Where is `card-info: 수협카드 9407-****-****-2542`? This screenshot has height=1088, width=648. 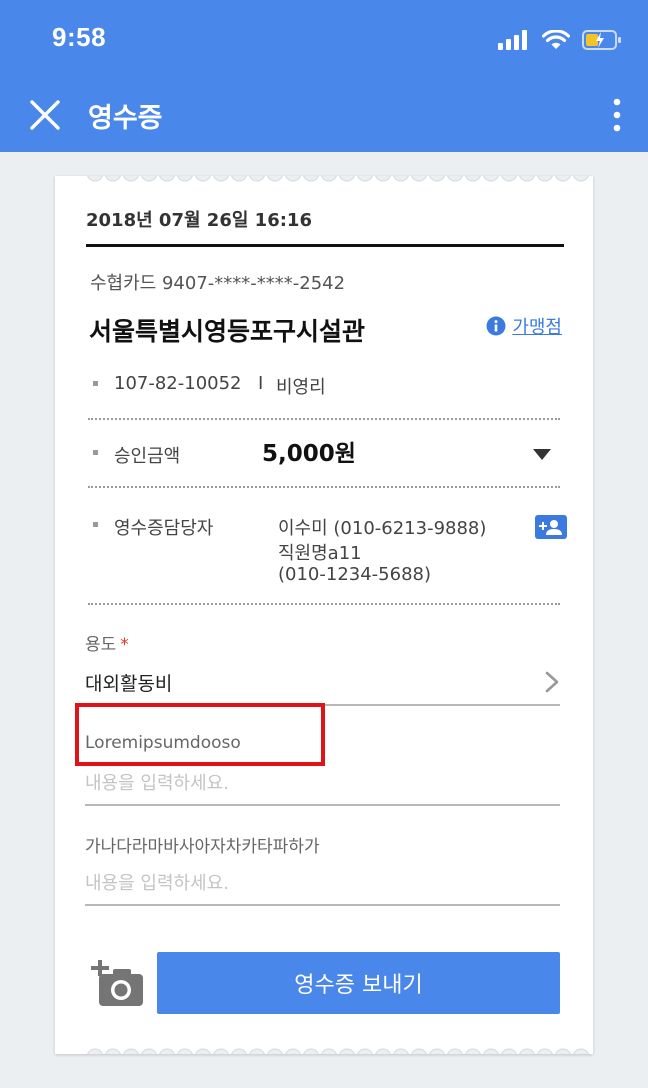 card-info: 수협카드 9407-****-****-2542 is located at coordinates (218, 283).